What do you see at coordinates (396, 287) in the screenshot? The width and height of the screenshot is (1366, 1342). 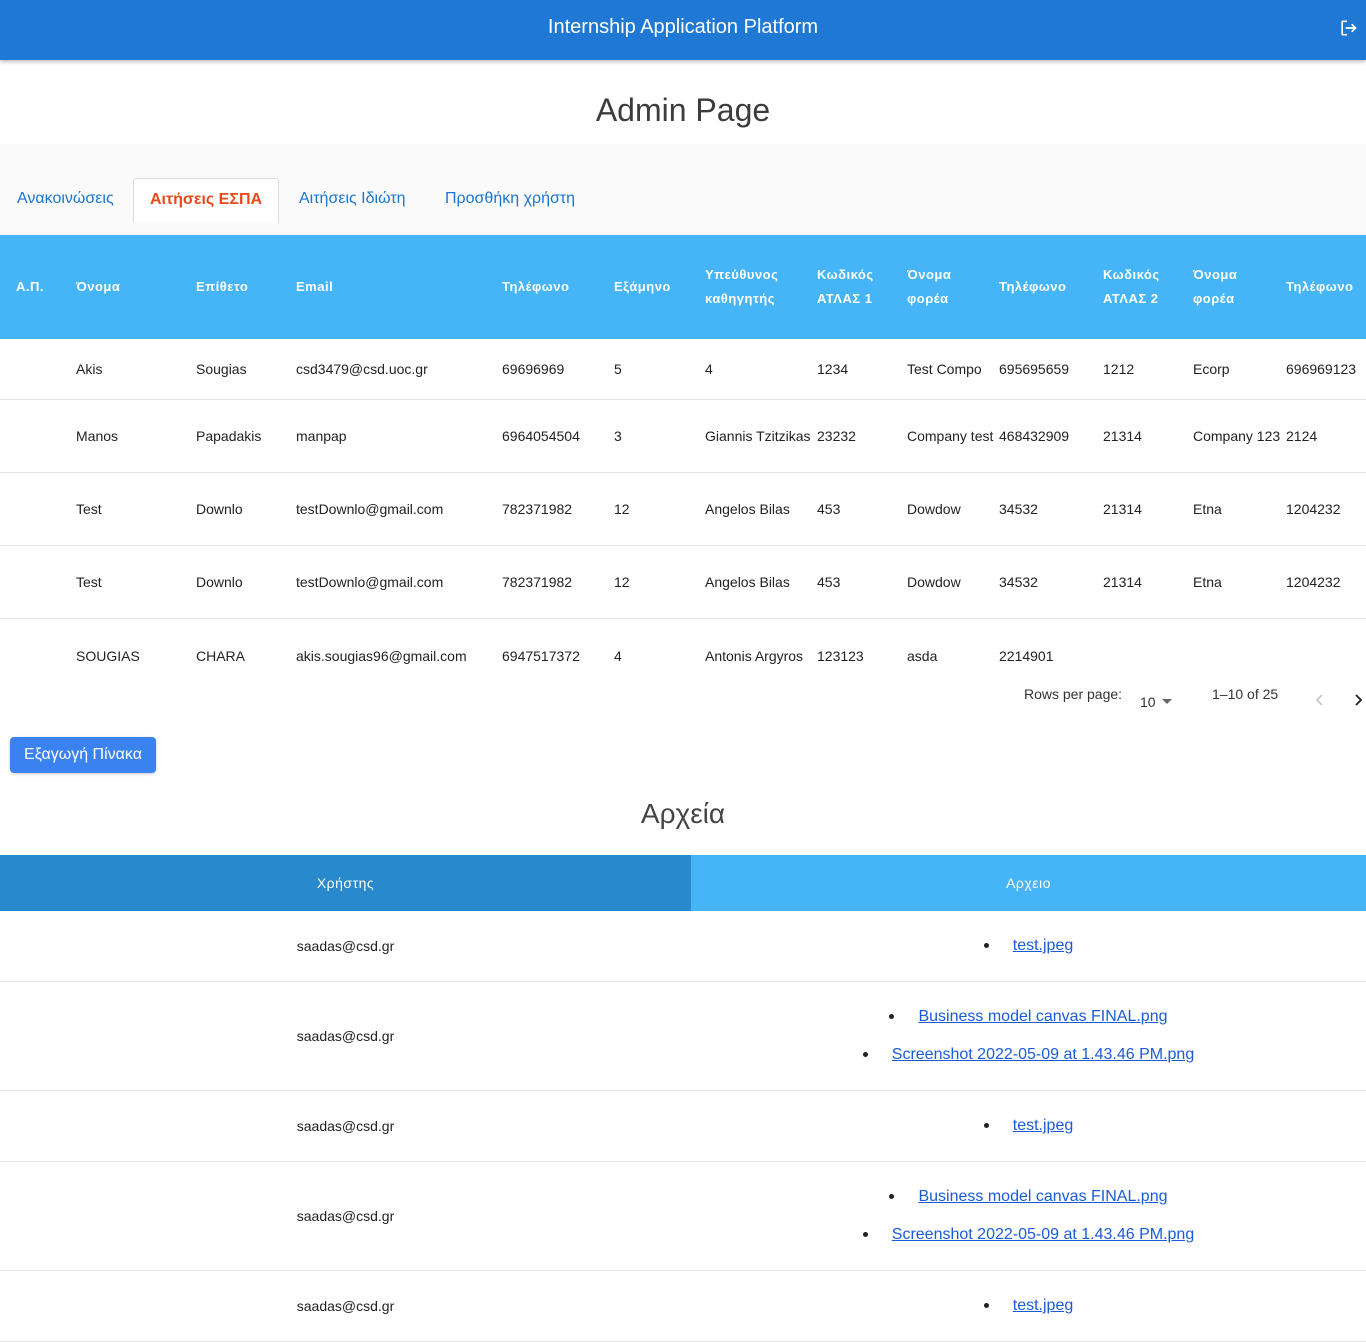 I see `column-header: Email` at bounding box center [396, 287].